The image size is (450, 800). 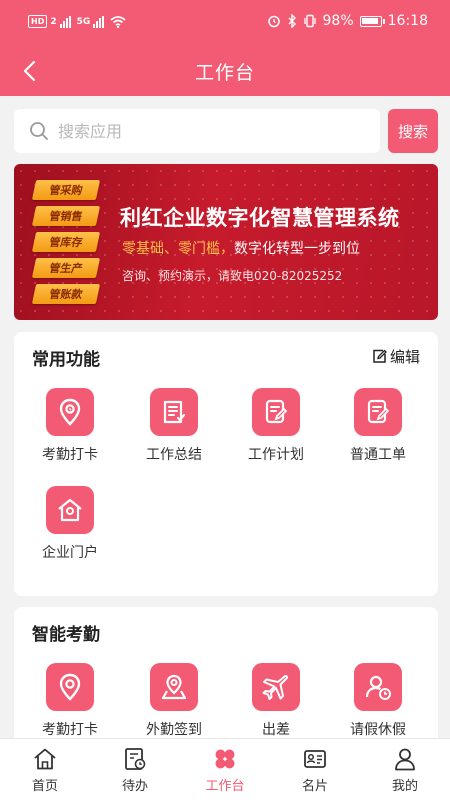 I want to click on banner-tags: 管采购 管销售 管库存 管生产 管账款, so click(x=66, y=242).